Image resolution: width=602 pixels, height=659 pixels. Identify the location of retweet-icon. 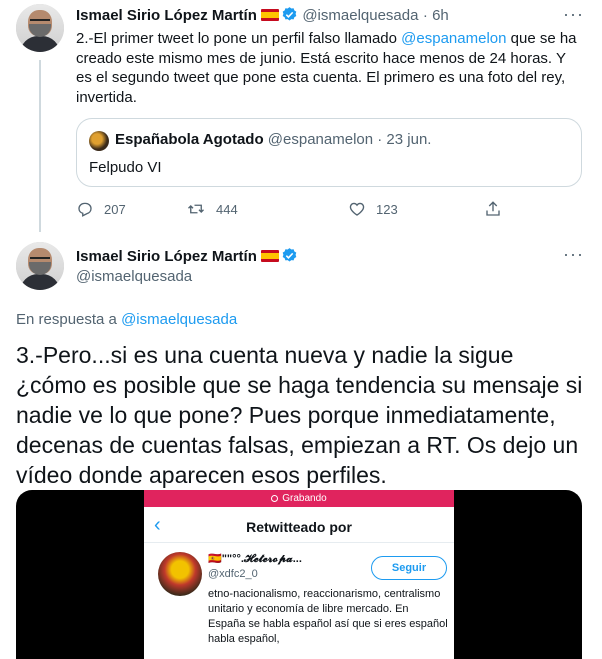
(196, 209).